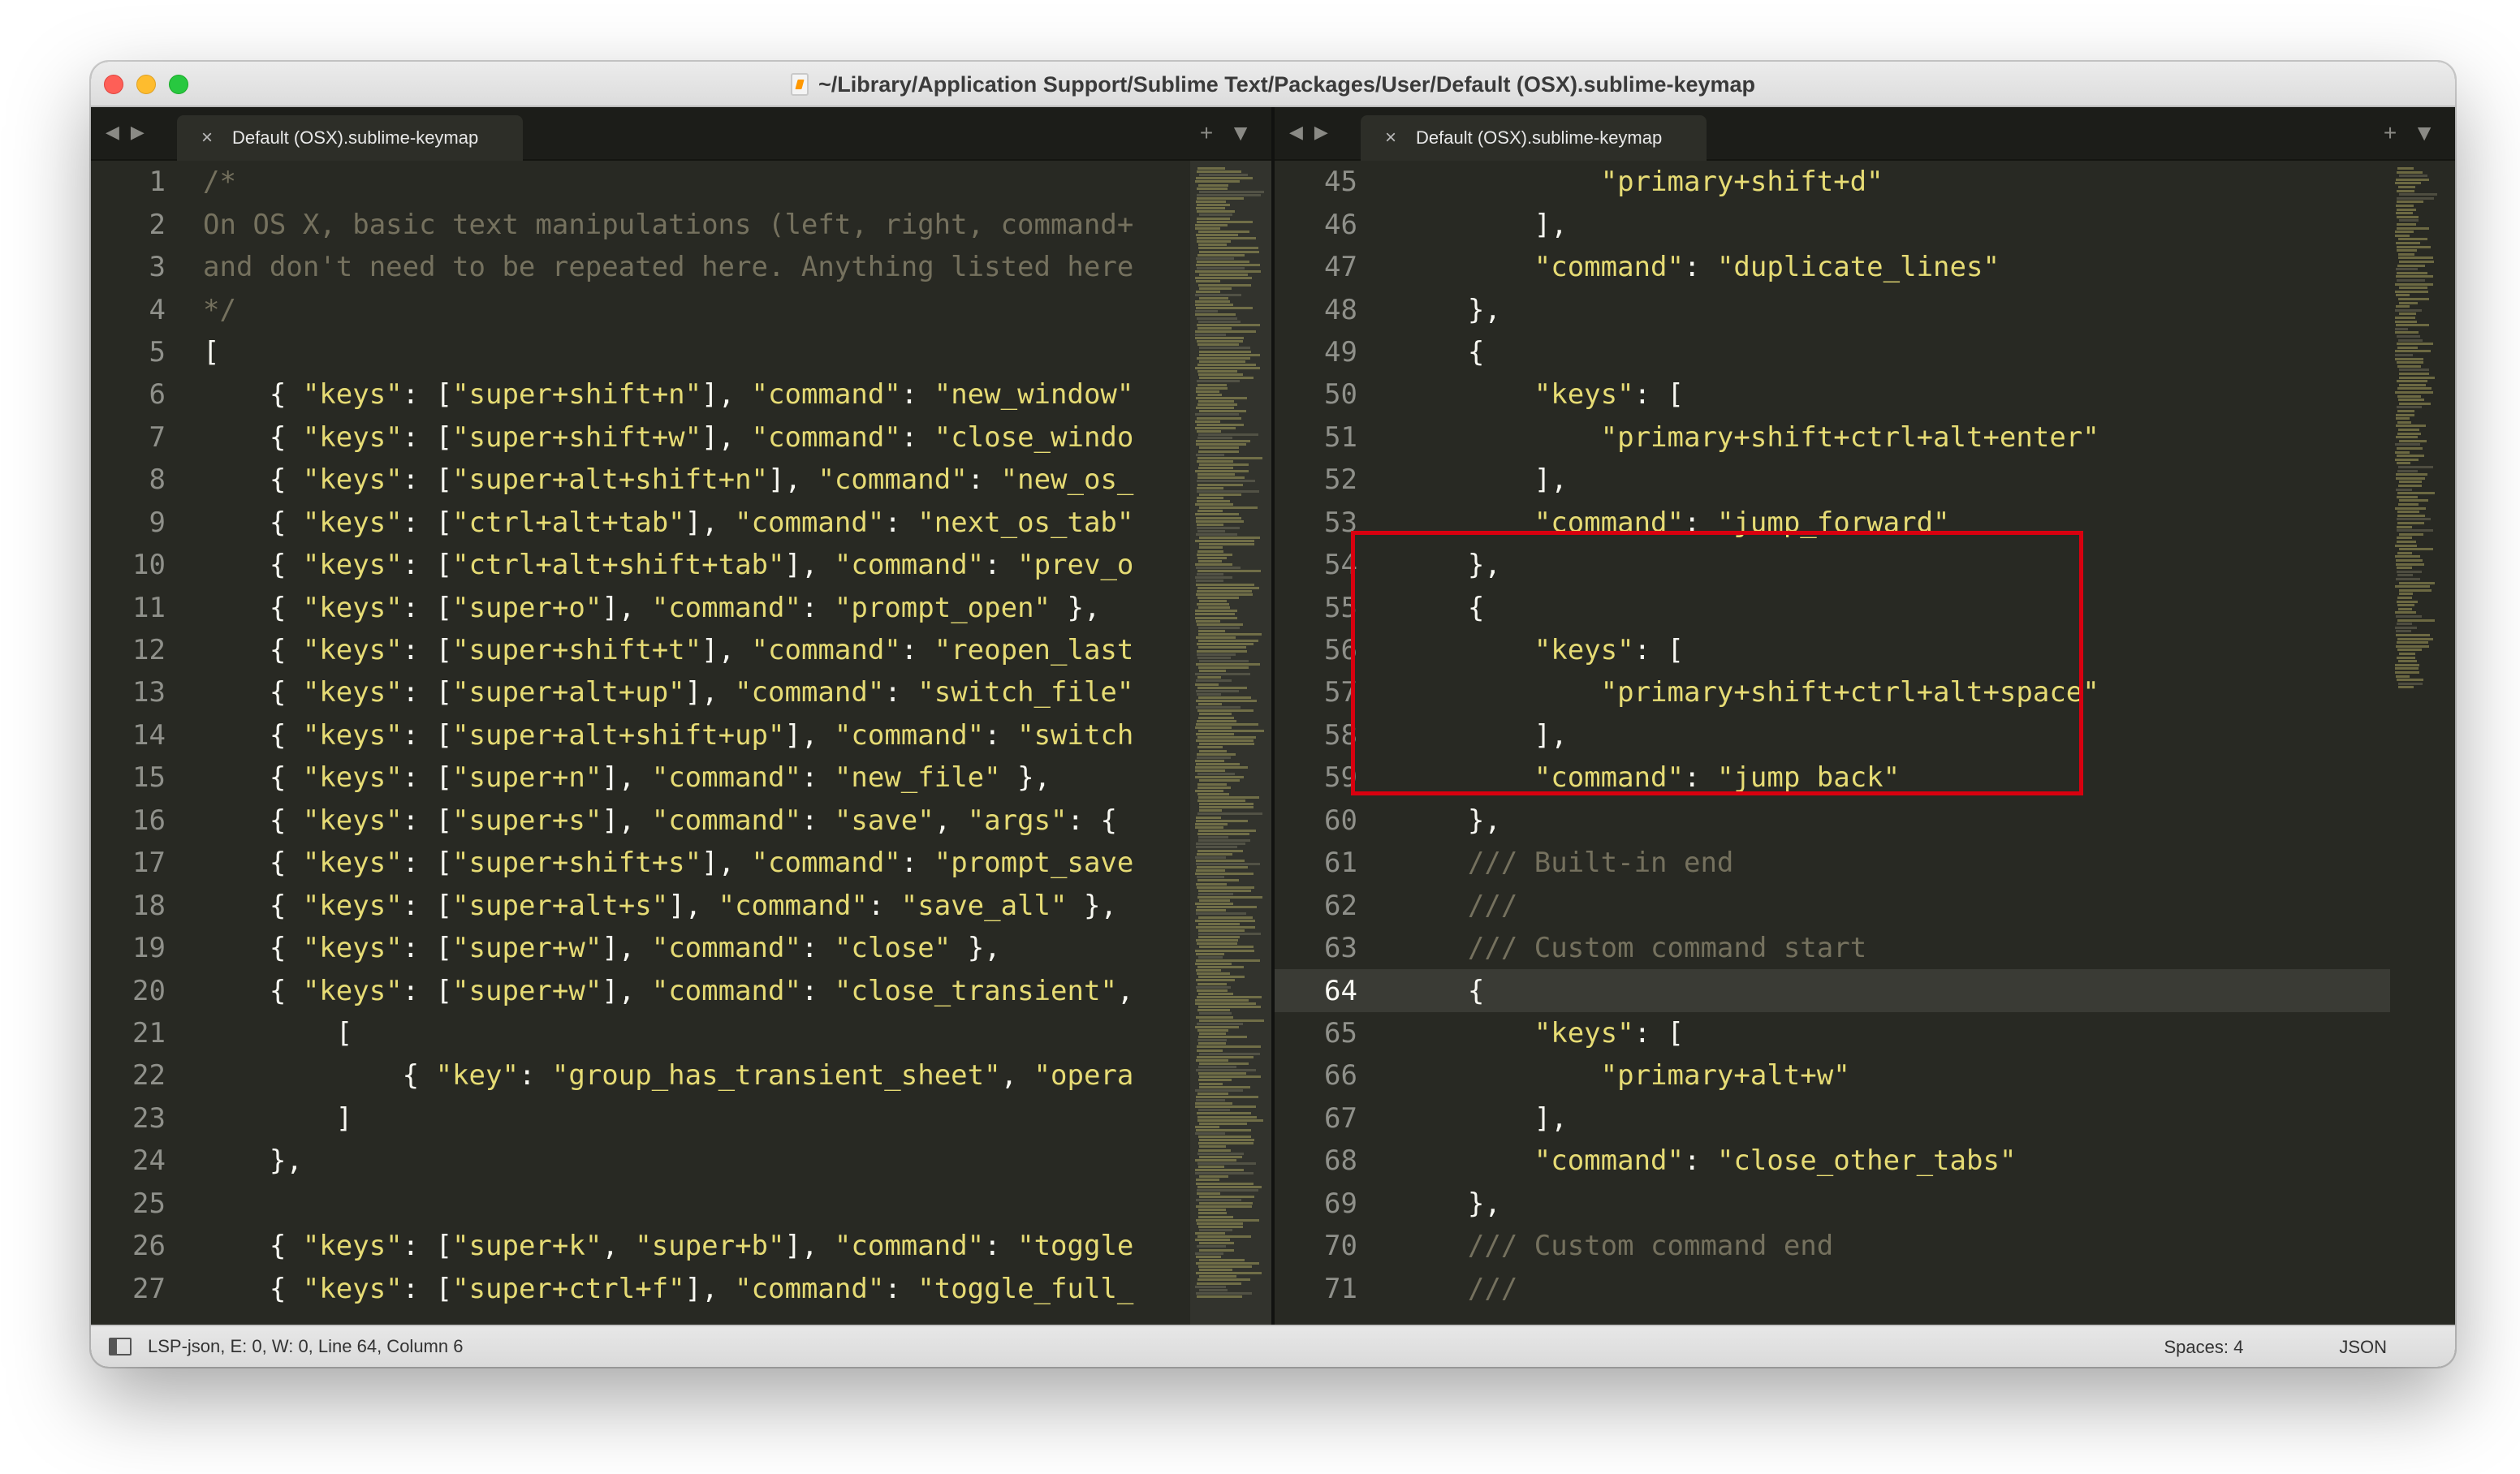 This screenshot has width=2520, height=1474. Describe the element at coordinates (681, 352) in the screenshot. I see `code-line: 5[` at that location.